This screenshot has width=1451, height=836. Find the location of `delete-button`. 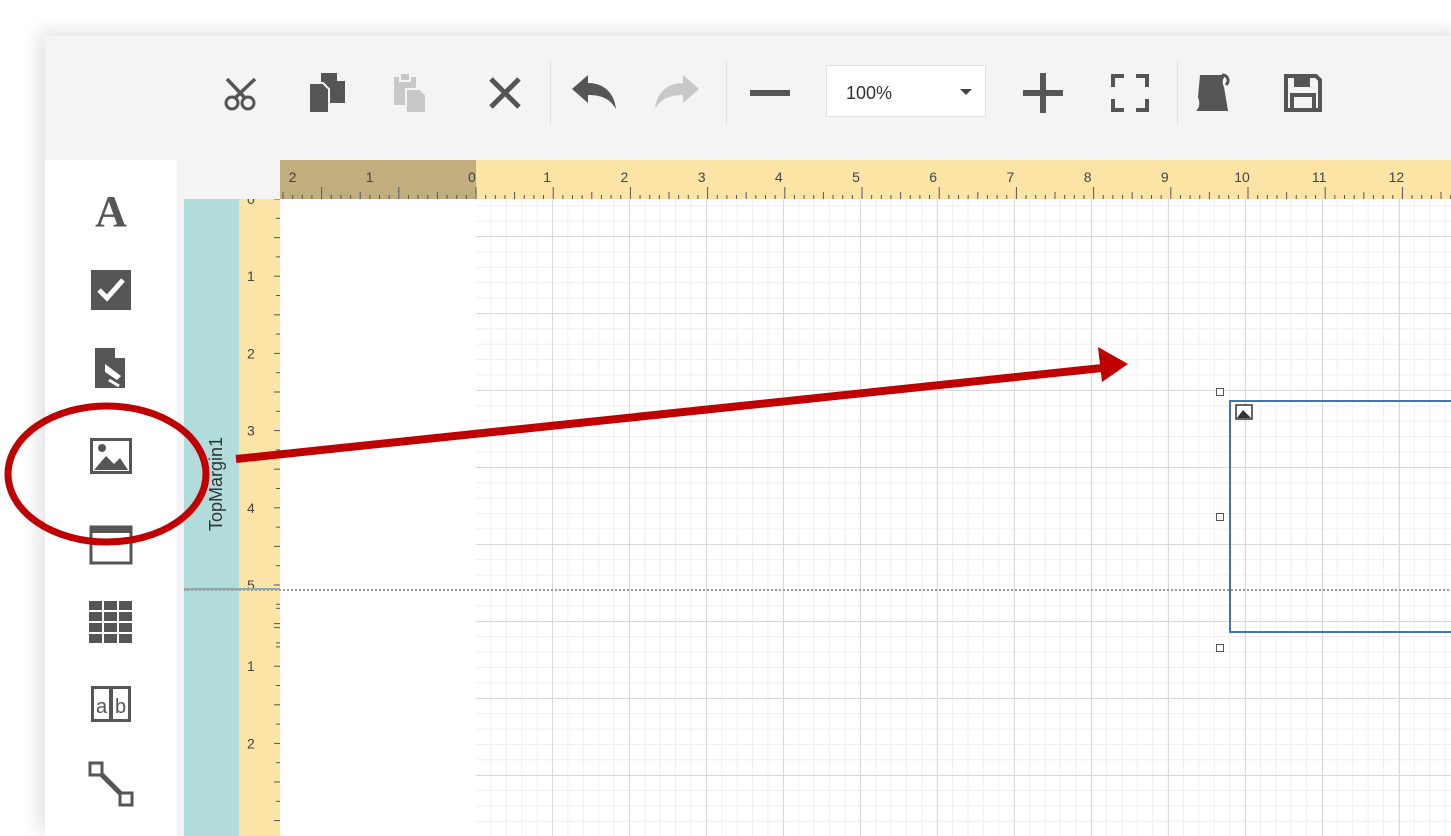

delete-button is located at coordinates (505, 93).